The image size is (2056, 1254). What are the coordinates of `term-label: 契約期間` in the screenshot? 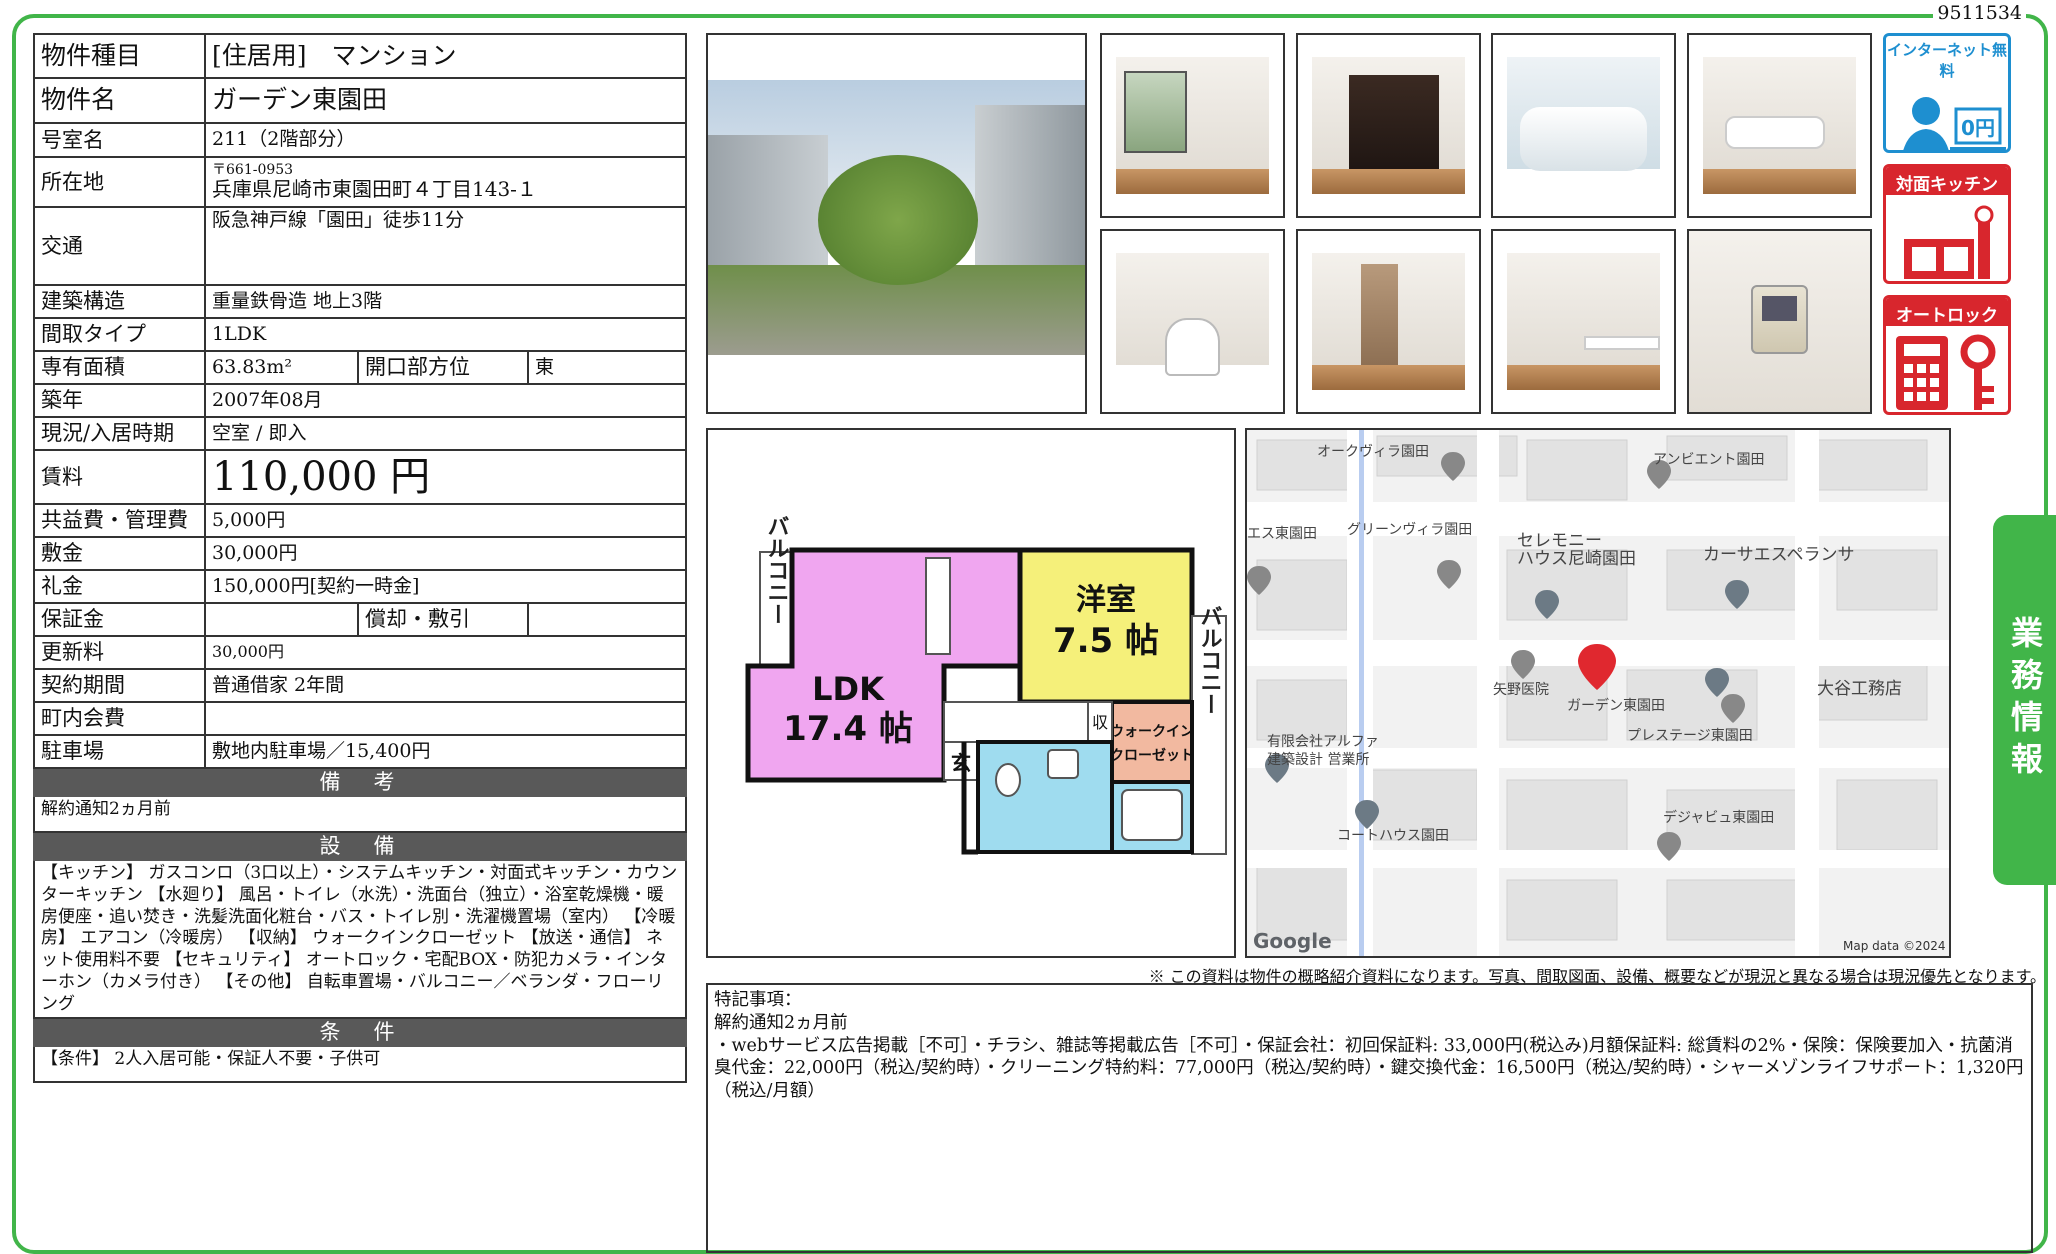 It's located at (119, 685).